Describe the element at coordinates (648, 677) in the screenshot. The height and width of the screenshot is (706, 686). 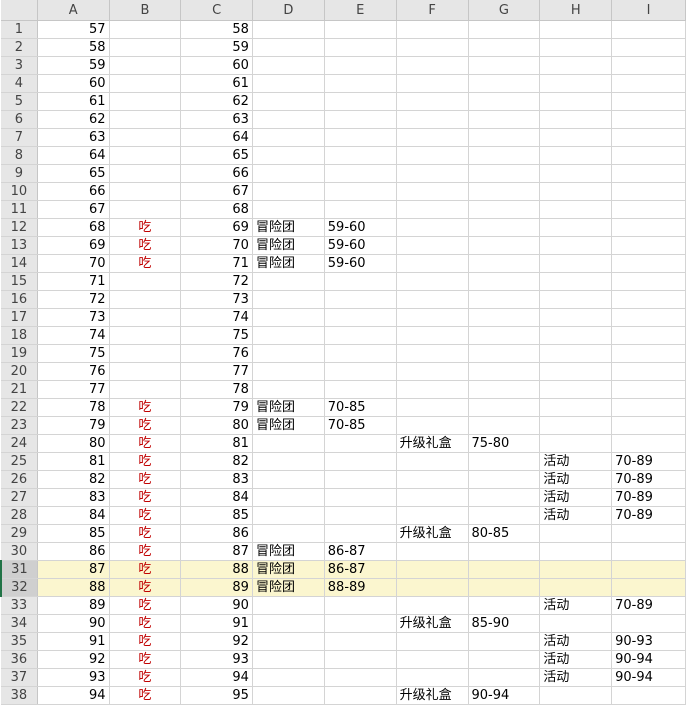
I see `cell-i: 90-94` at that location.